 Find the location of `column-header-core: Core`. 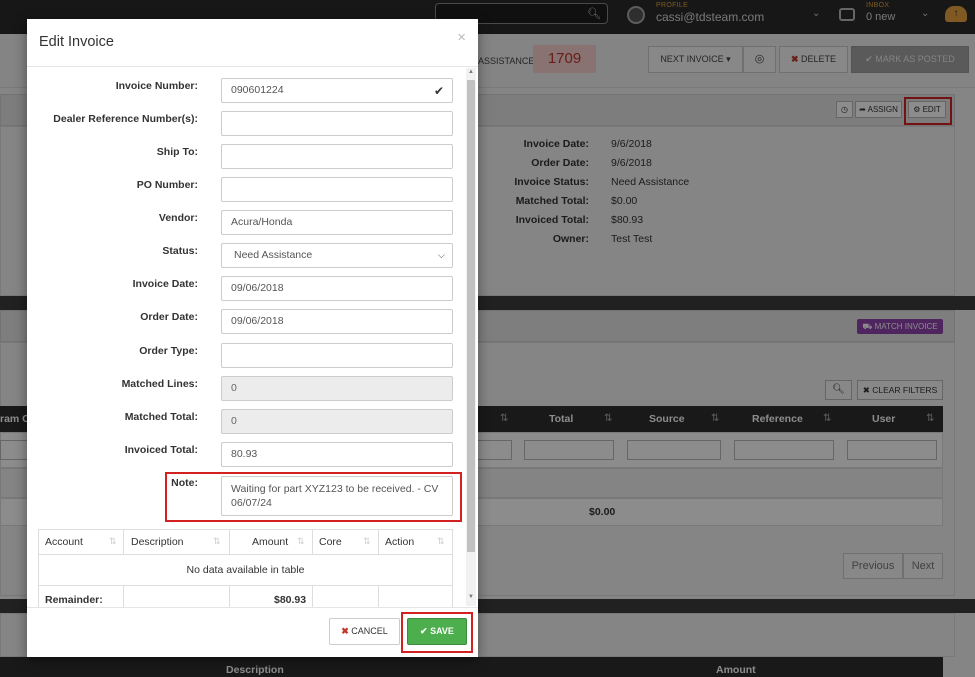

column-header-core: Core is located at coordinates (330, 542).